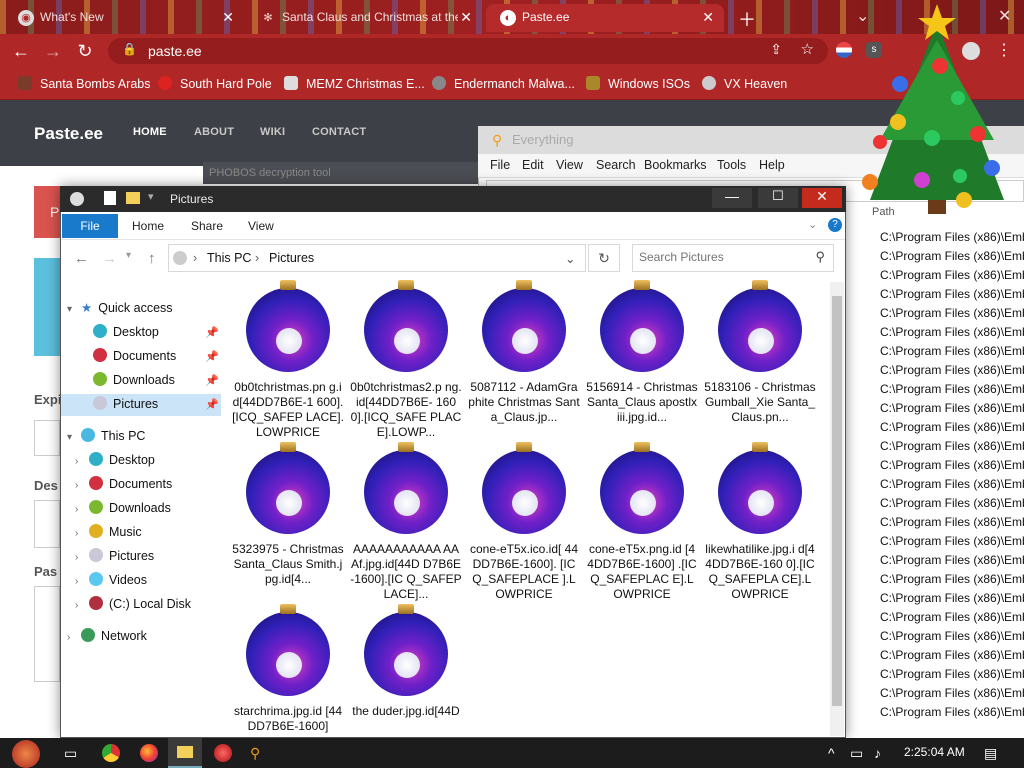 Image resolution: width=1024 pixels, height=768 pixels. I want to click on tab-santa-claus: ✻ Santa Claus and Christmas at the ✕, so click(364, 18).